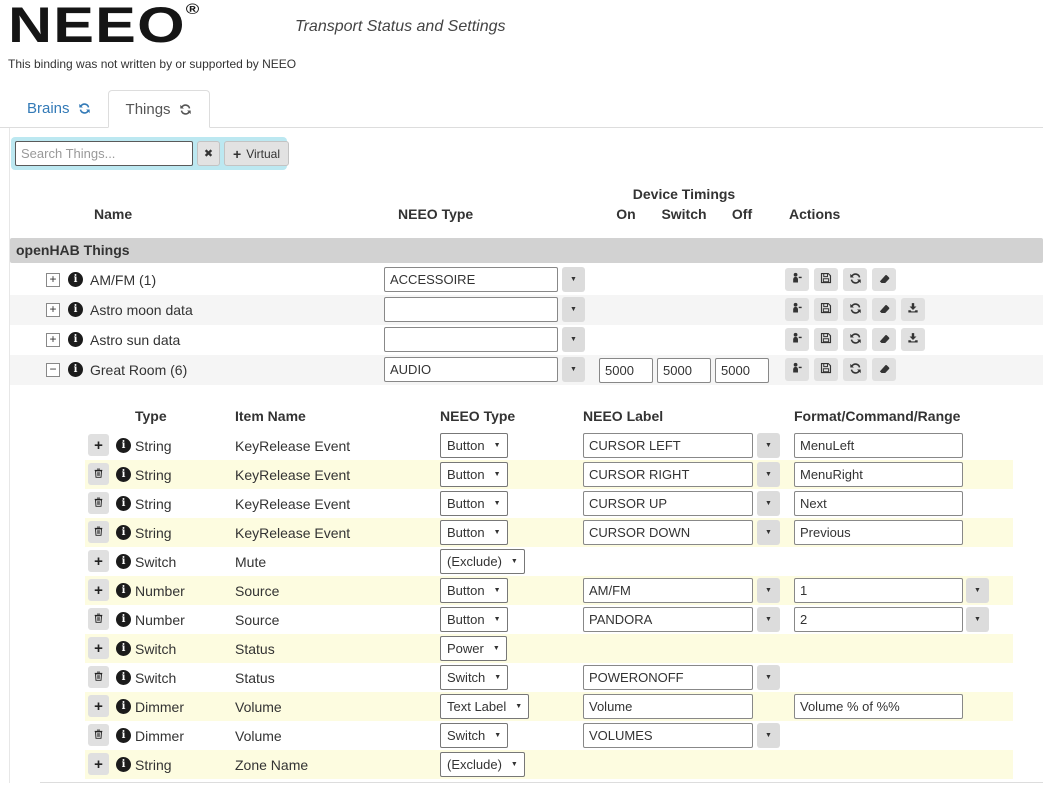 This screenshot has width=1043, height=792. I want to click on format-dropdown-button: ▼, so click(977, 590).